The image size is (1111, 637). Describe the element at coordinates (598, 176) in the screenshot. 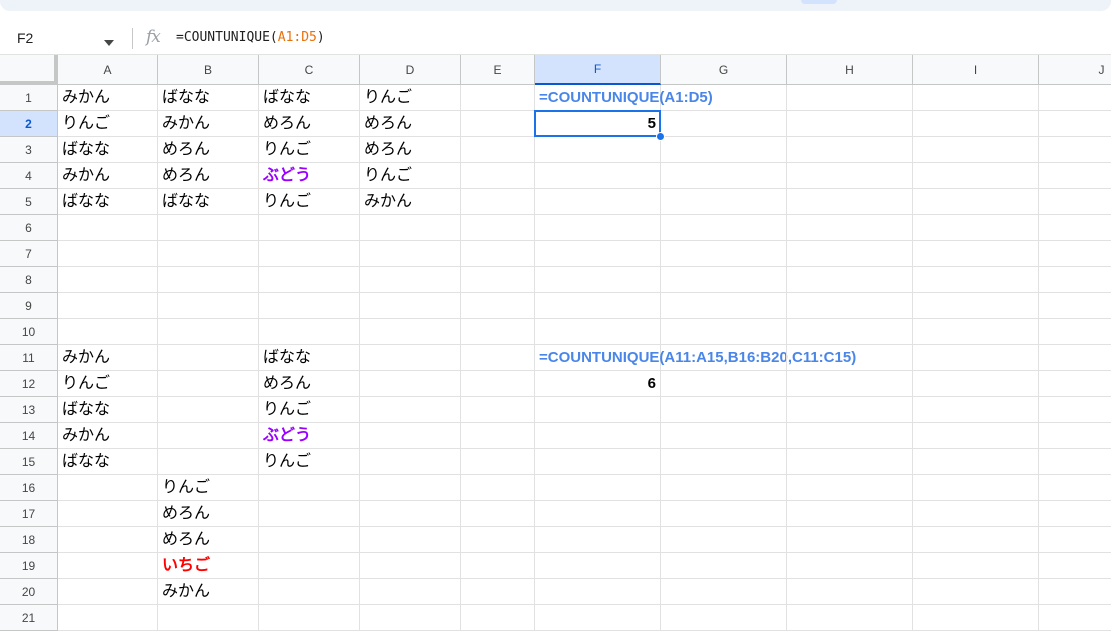

I see `cell-f4` at that location.